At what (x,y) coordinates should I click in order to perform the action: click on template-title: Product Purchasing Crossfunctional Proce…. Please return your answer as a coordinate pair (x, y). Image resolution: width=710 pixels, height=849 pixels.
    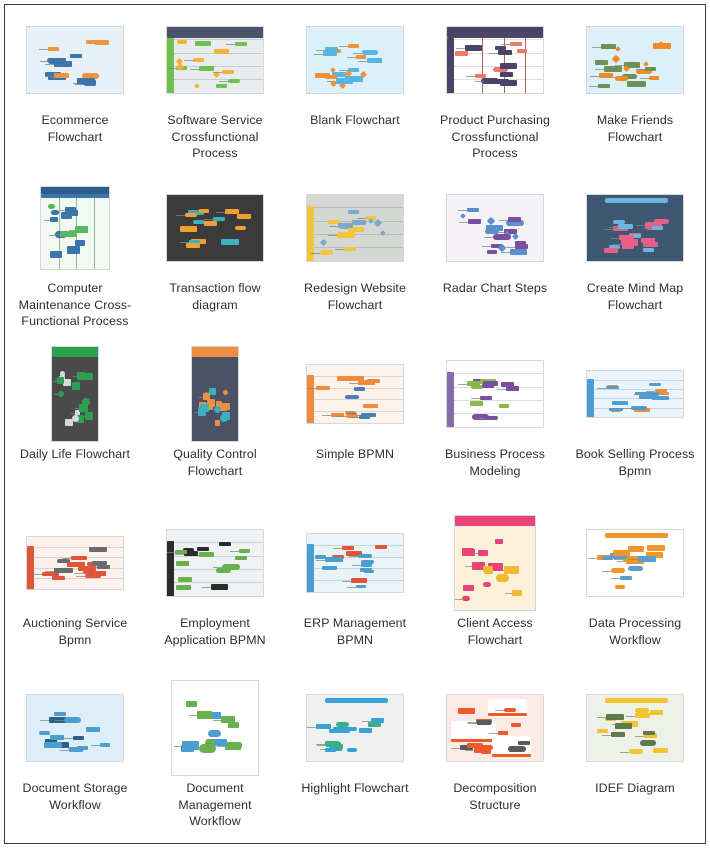
    Looking at the image, I should click on (495, 136).